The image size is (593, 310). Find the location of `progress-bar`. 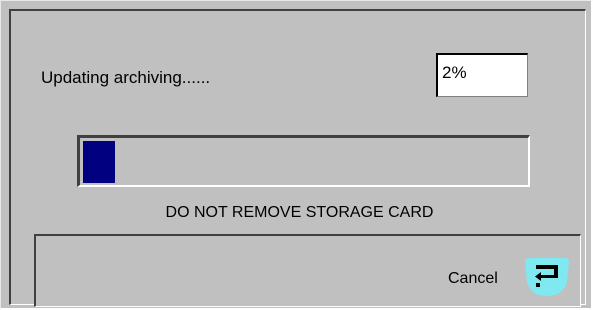

progress-bar is located at coordinates (303, 161).